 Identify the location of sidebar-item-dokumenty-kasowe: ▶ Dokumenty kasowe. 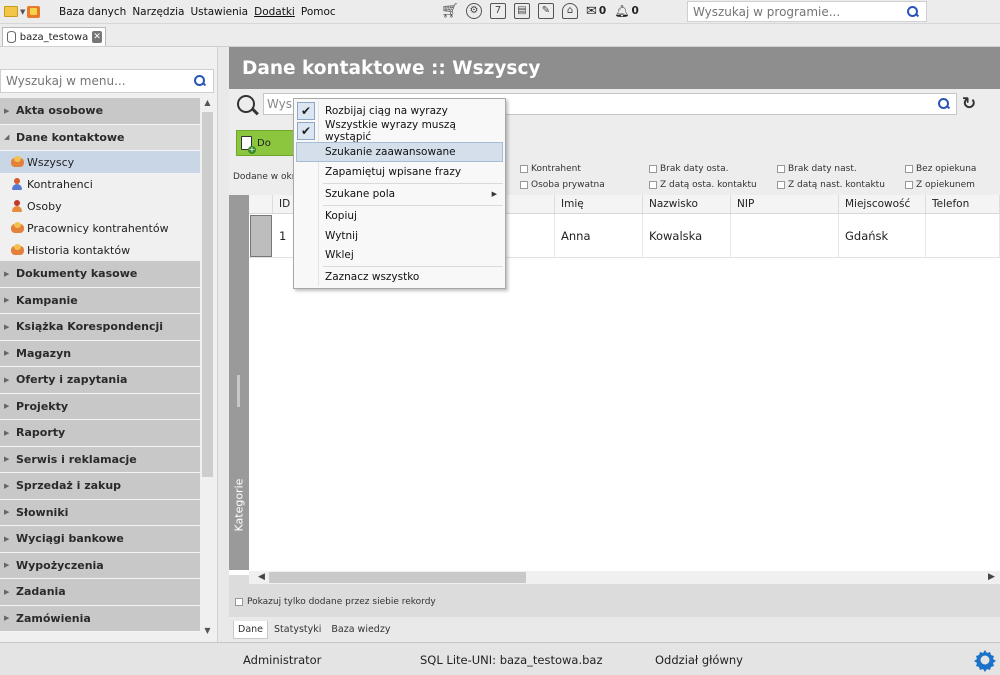
(100, 274).